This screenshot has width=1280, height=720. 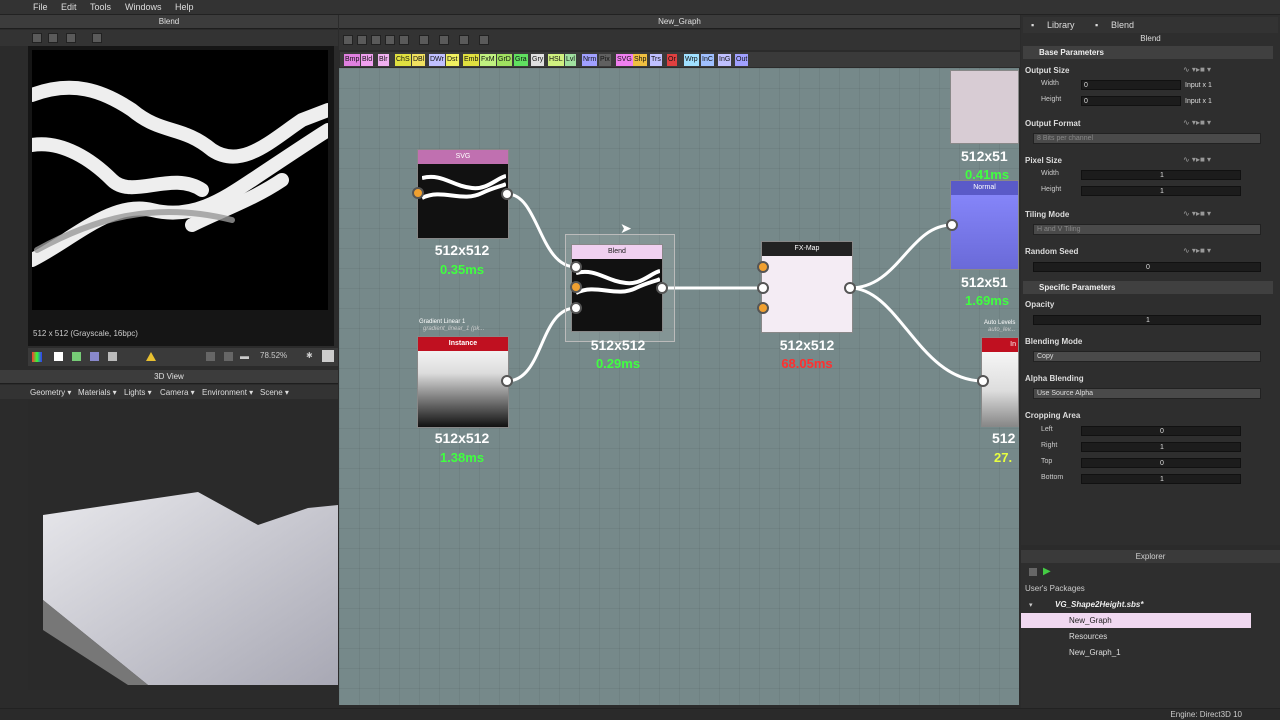 I want to click on node-svg-input-port, so click(x=418, y=193).